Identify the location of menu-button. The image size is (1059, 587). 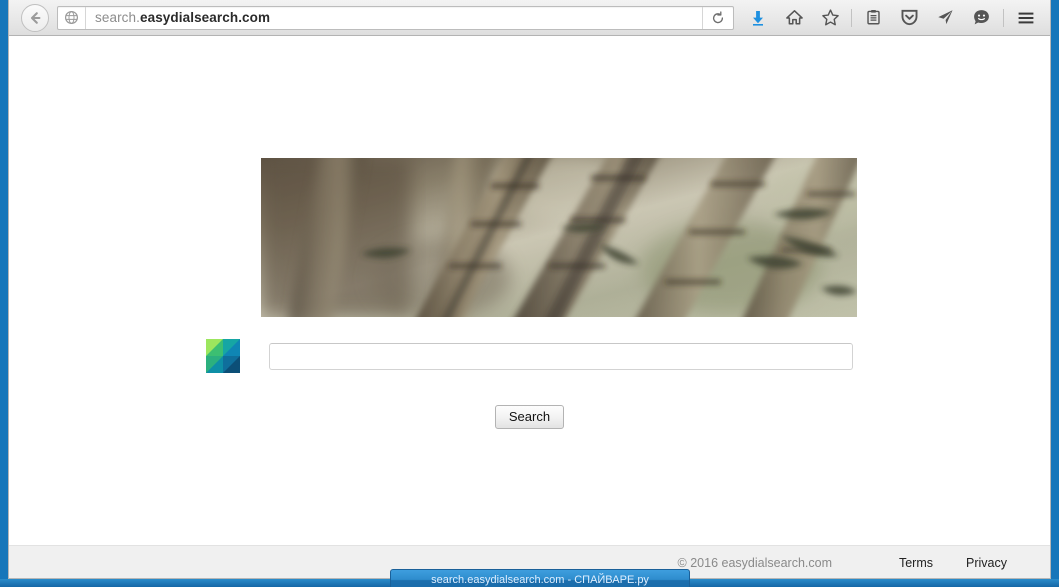
(1026, 18).